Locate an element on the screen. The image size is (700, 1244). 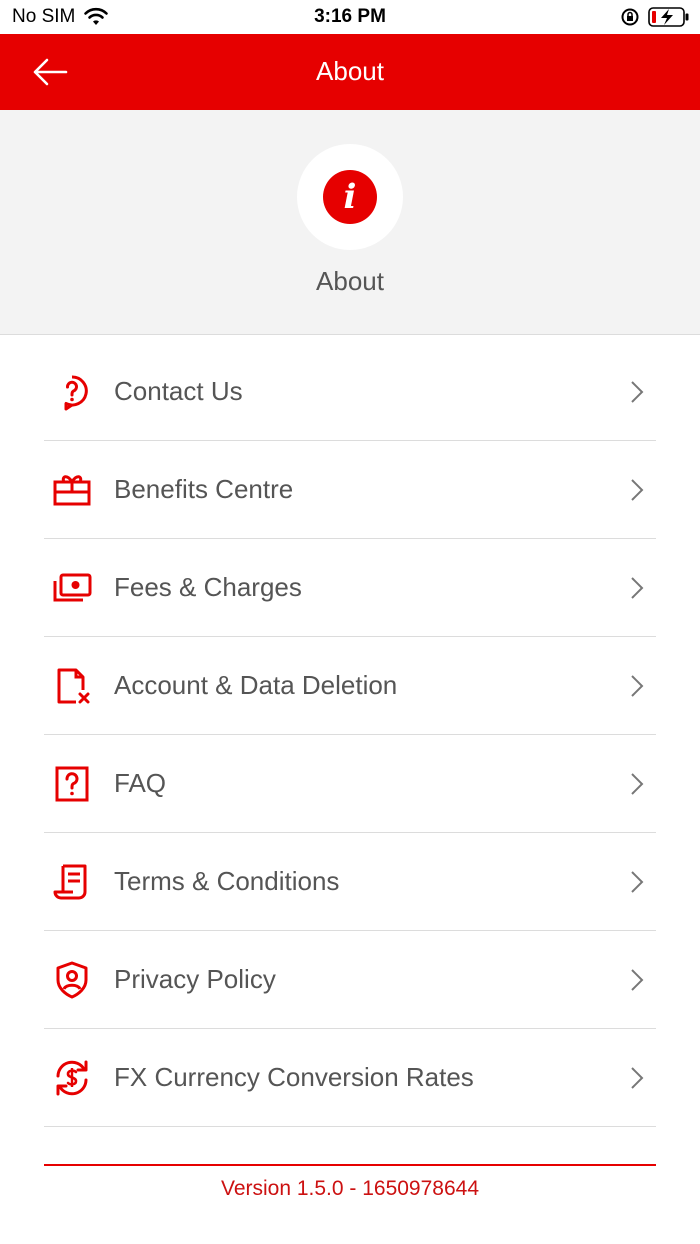
menu-item-label: Account & Data Deletion is located at coordinates (256, 685).